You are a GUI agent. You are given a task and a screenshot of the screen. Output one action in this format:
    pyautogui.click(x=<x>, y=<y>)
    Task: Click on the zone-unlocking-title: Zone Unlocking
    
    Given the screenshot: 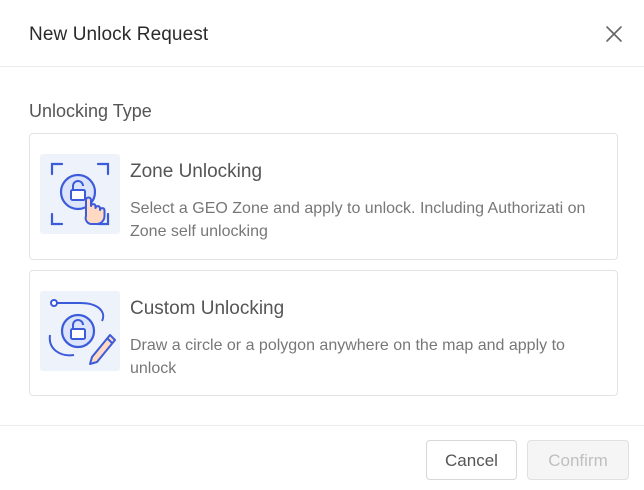 What is the action you would take?
    pyautogui.click(x=196, y=171)
    